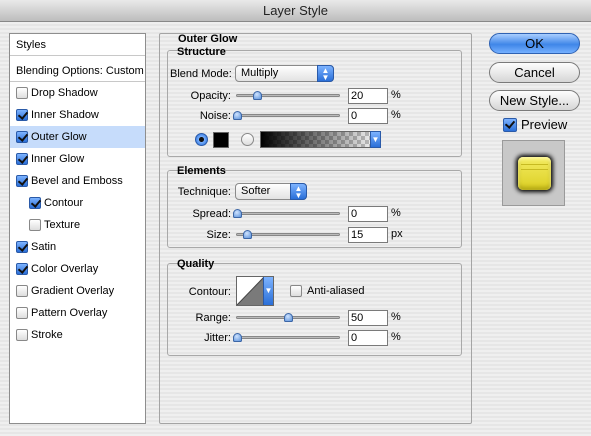 The height and width of the screenshot is (436, 591). Describe the element at coordinates (284, 73) in the screenshot. I see `blend-mode-dropdown: Multiply ▲ ▼` at that location.